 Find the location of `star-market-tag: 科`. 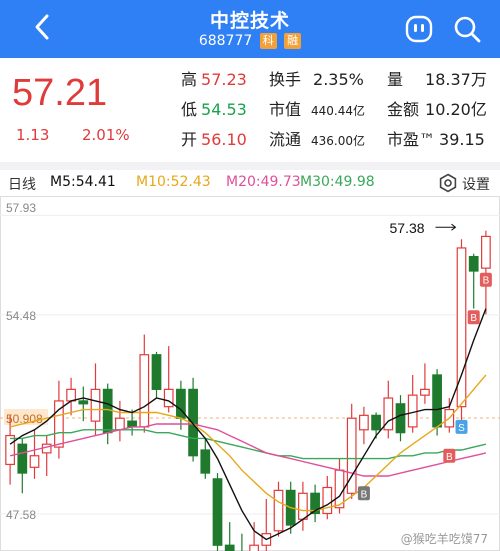

star-market-tag: 科 is located at coordinates (268, 41).